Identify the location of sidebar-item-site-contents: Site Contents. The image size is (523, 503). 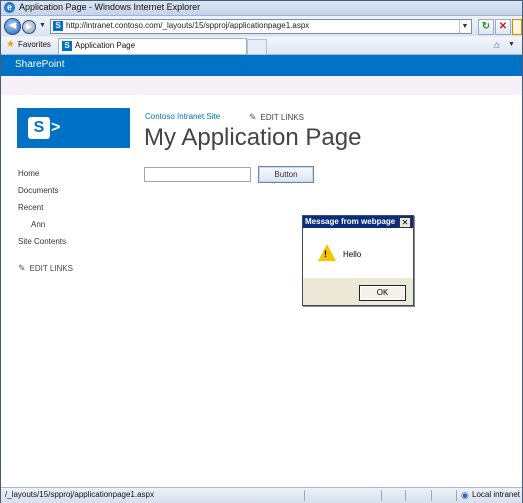
(42, 241).